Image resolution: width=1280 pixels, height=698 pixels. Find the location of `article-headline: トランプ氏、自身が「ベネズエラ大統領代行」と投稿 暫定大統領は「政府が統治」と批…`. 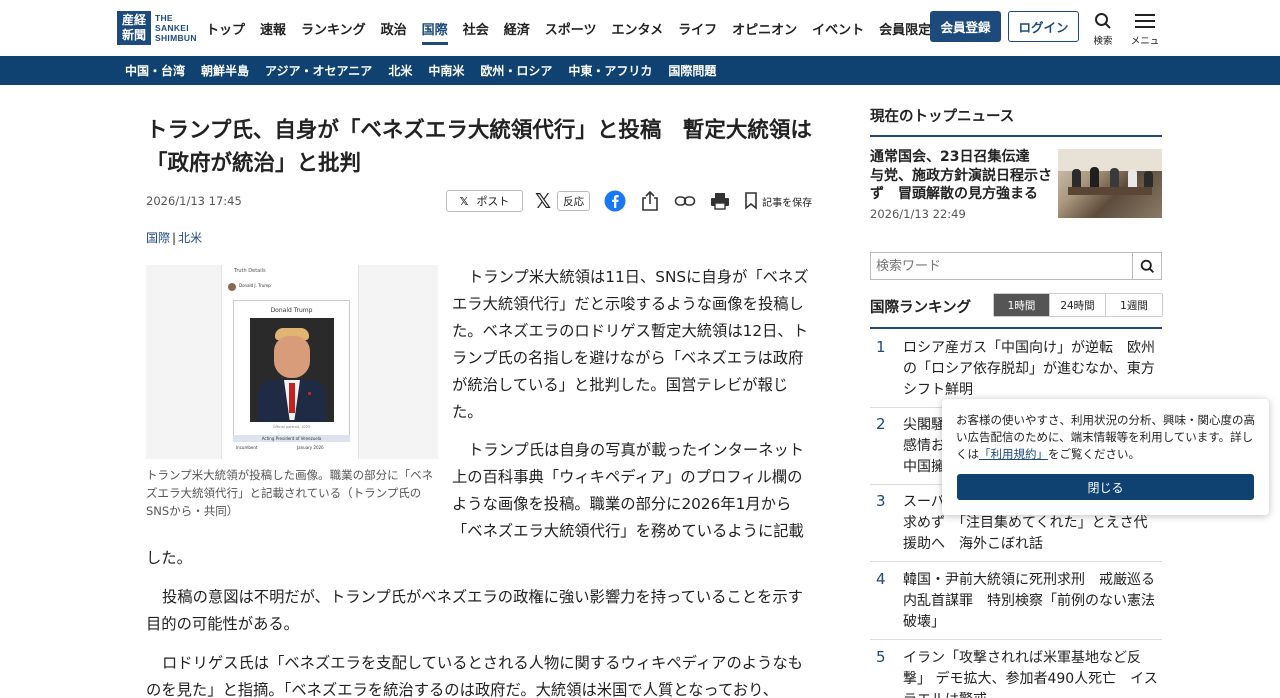

article-headline: トランプ氏、自身が「ベネズエラ大統領代行」と投稿 暫定大統領は「政府が統治」と批… is located at coordinates (479, 147).